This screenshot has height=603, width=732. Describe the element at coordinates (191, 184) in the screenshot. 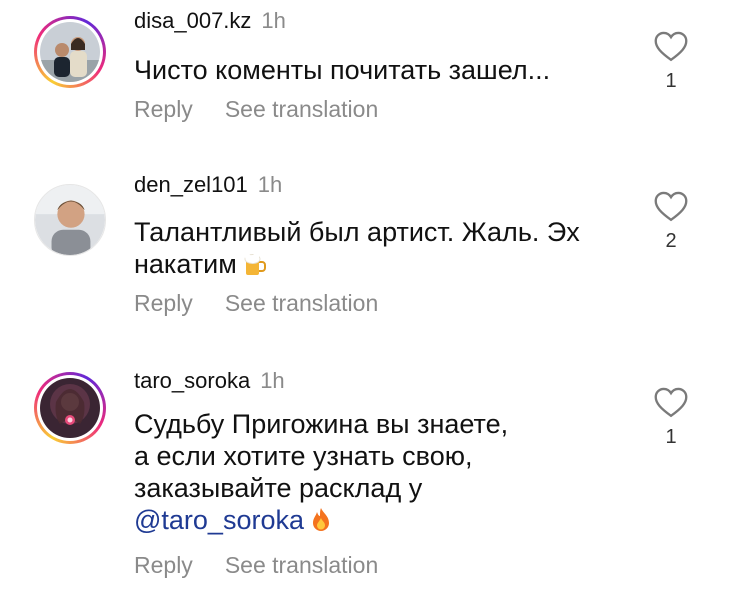

I see `username: den_zel101` at that location.